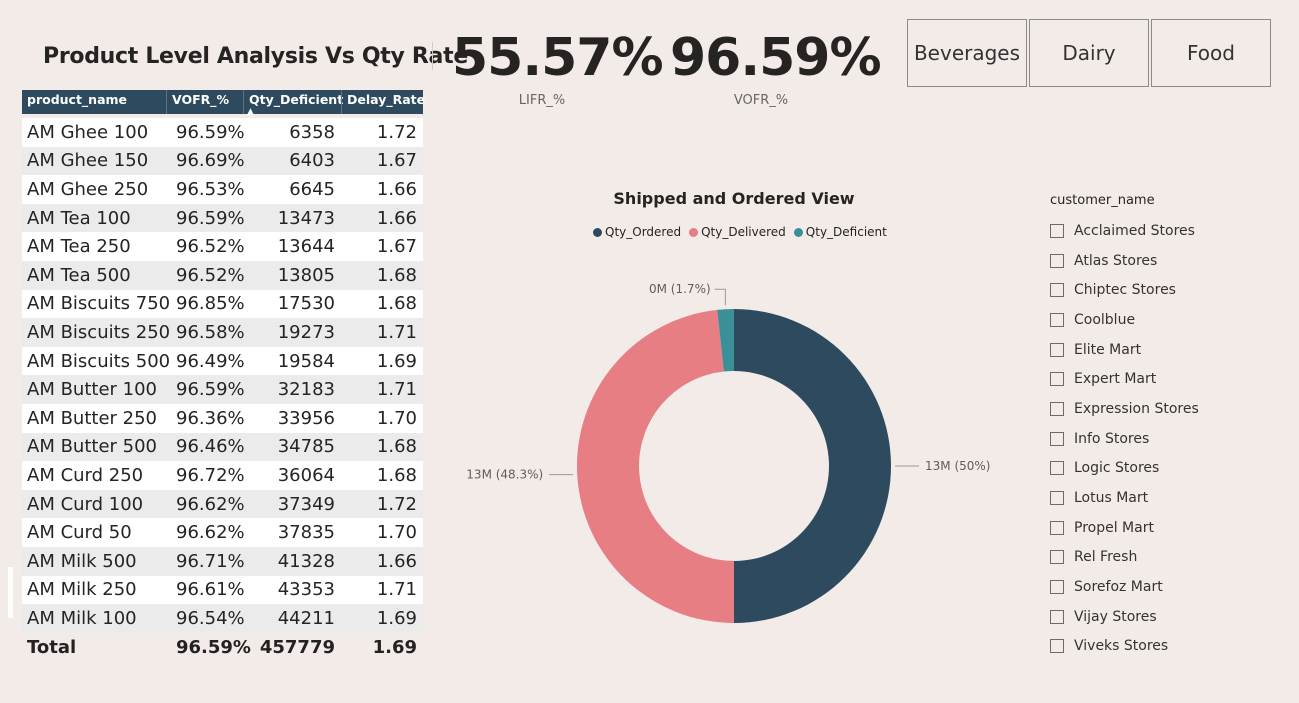  I want to click on table-row: AM Tea 500 96.52% 13805 1.68, so click(222, 275).